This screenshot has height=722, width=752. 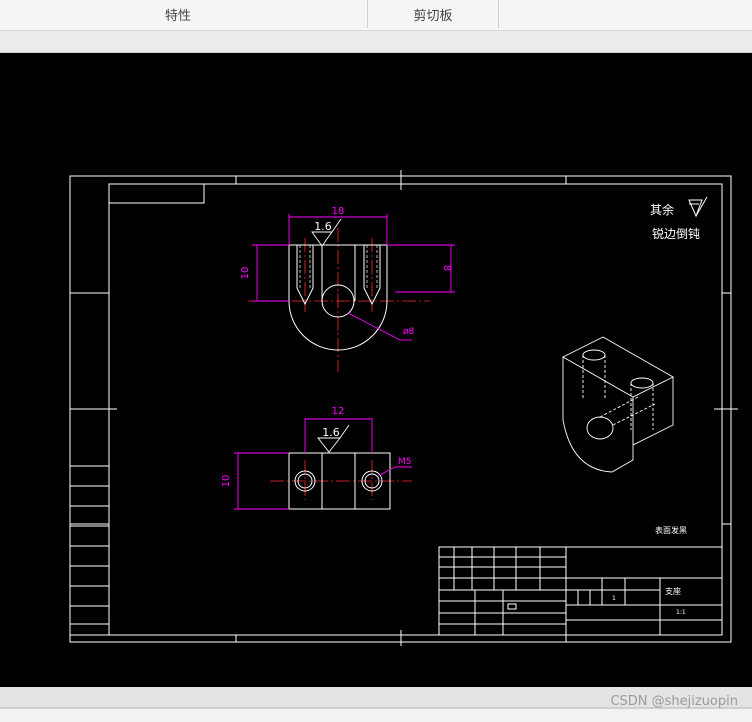 I want to click on ribbon-group-properties: 特性, so click(x=178, y=15).